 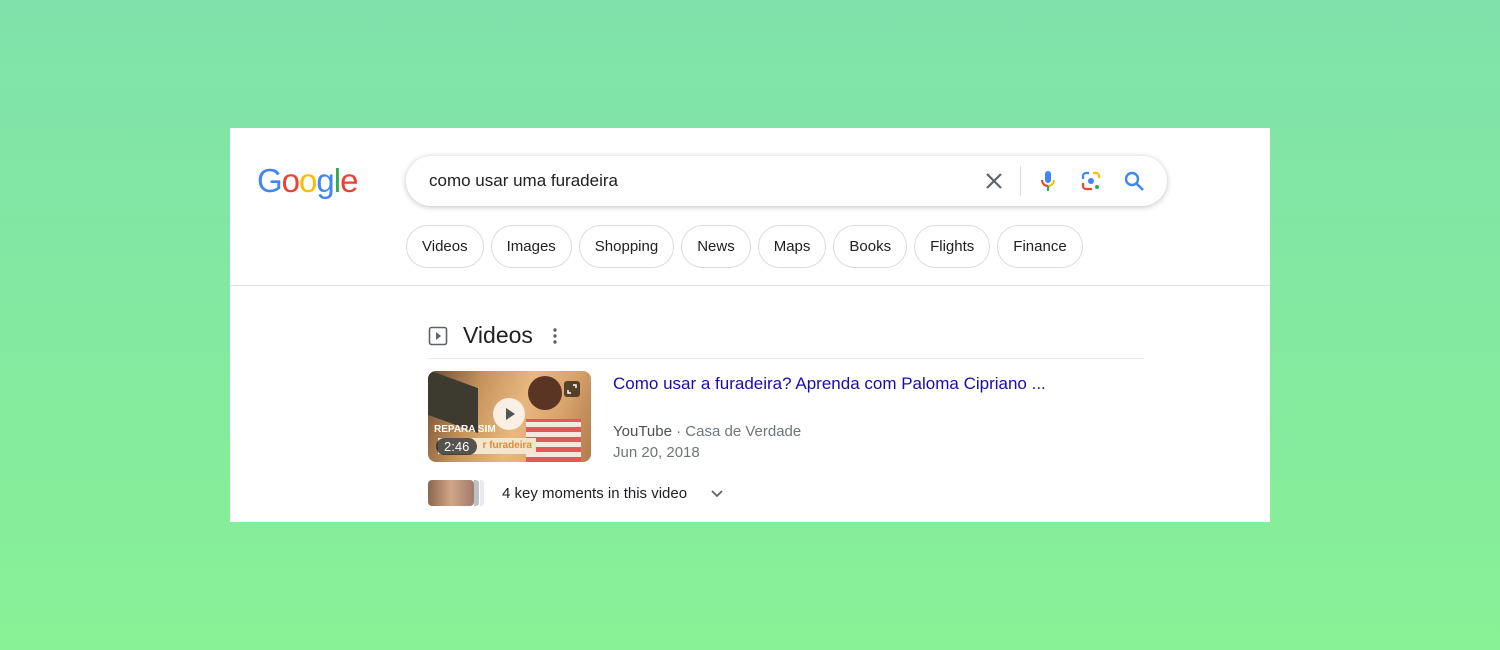 What do you see at coordinates (457, 446) in the screenshot?
I see `video-duration: 2:46` at bounding box center [457, 446].